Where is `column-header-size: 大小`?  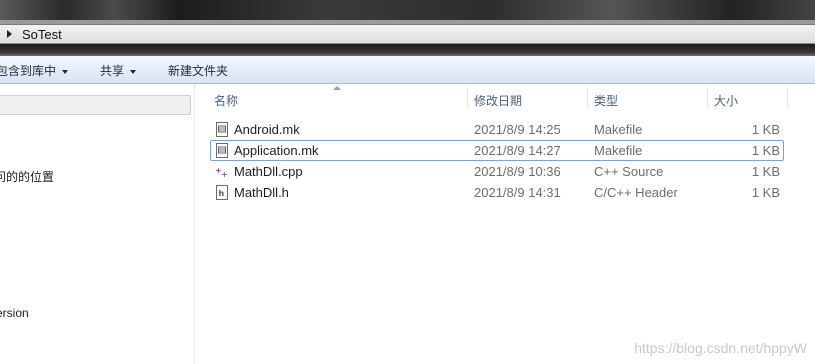 column-header-size: 大小 is located at coordinates (726, 98).